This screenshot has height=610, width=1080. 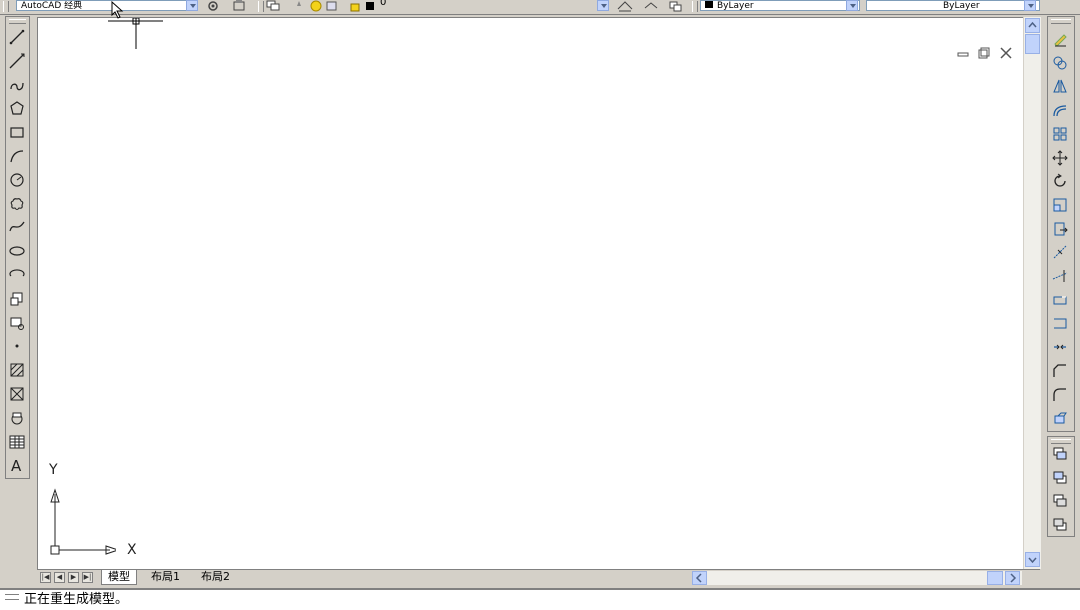 What do you see at coordinates (52, 6) in the screenshot?
I see `workspace-value: AutoCAD 经典` at bounding box center [52, 6].